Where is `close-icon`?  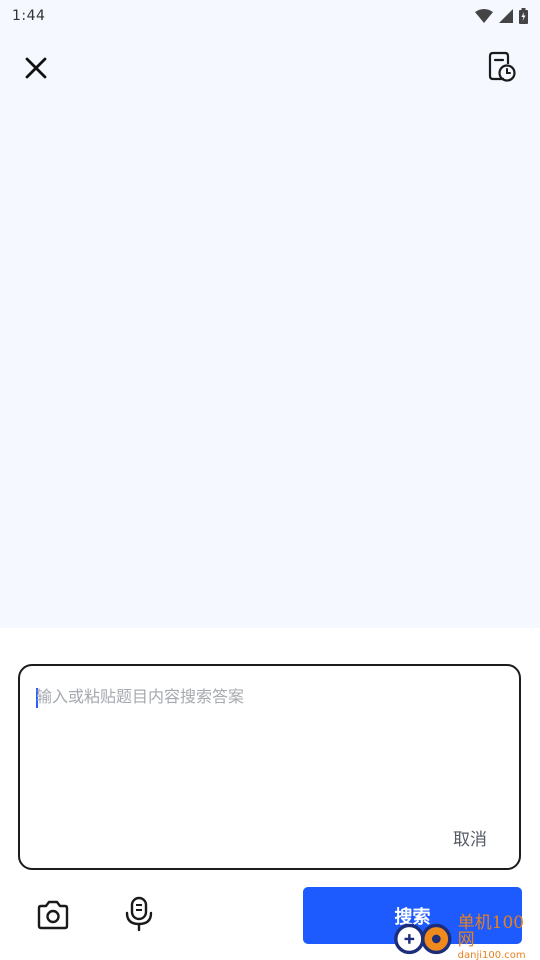
close-icon is located at coordinates (36, 68).